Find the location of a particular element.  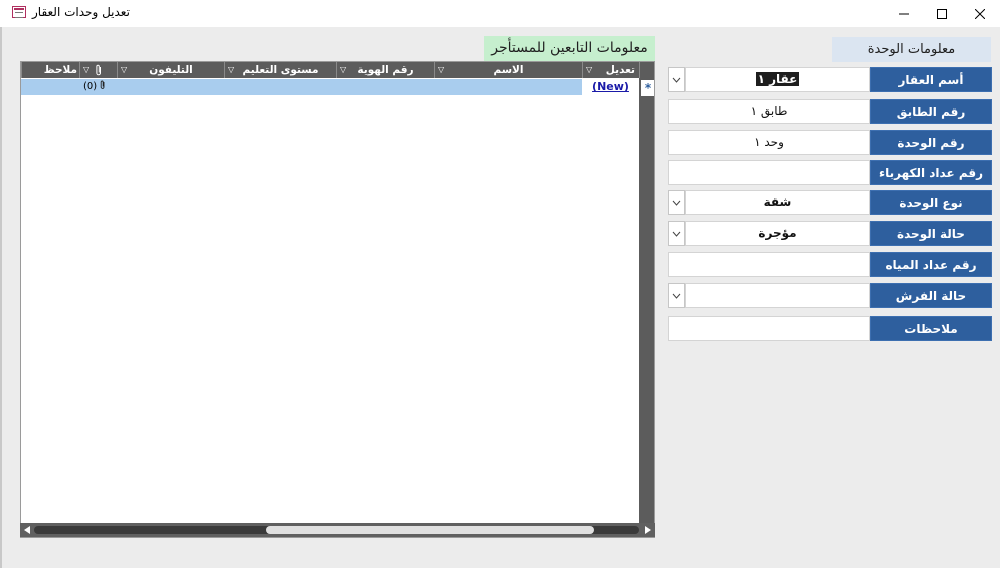

unit-status-dropdown is located at coordinates (676, 233).